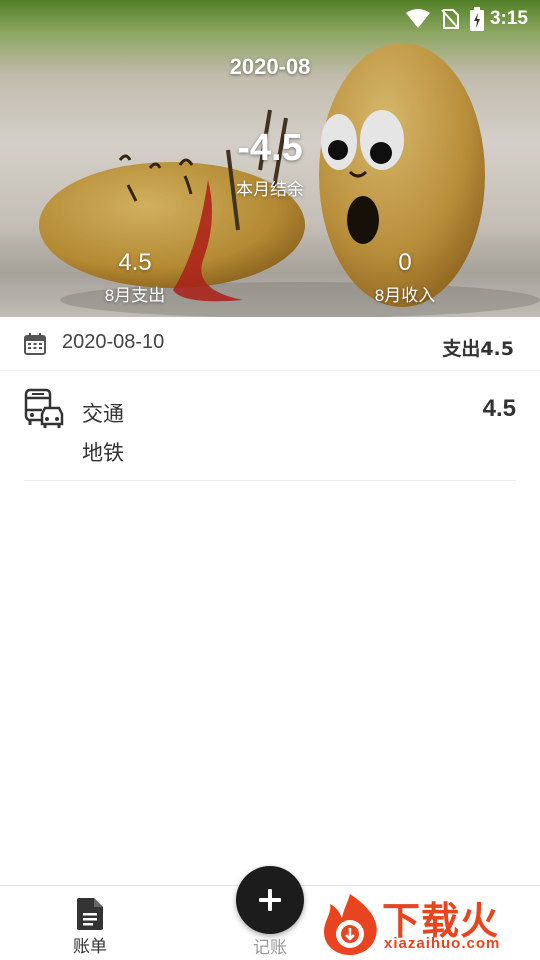 This screenshot has width=540, height=960. Describe the element at coordinates (270, 148) in the screenshot. I see `month-balance-value: -4.5` at that location.